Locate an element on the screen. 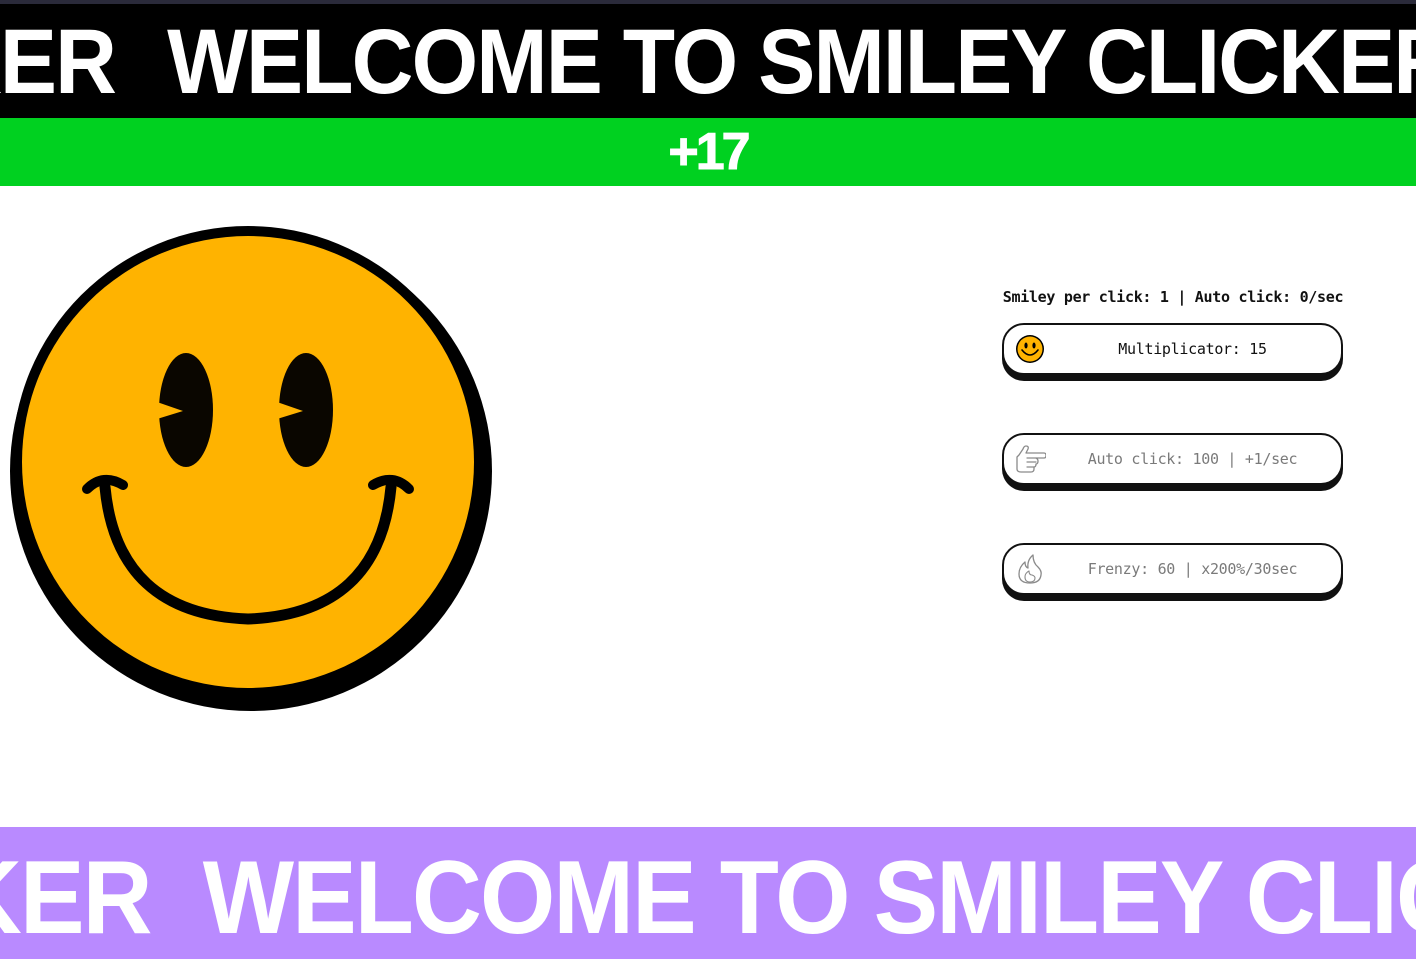 The height and width of the screenshot is (959, 1416). smiley-icon is located at coordinates (1030, 349).